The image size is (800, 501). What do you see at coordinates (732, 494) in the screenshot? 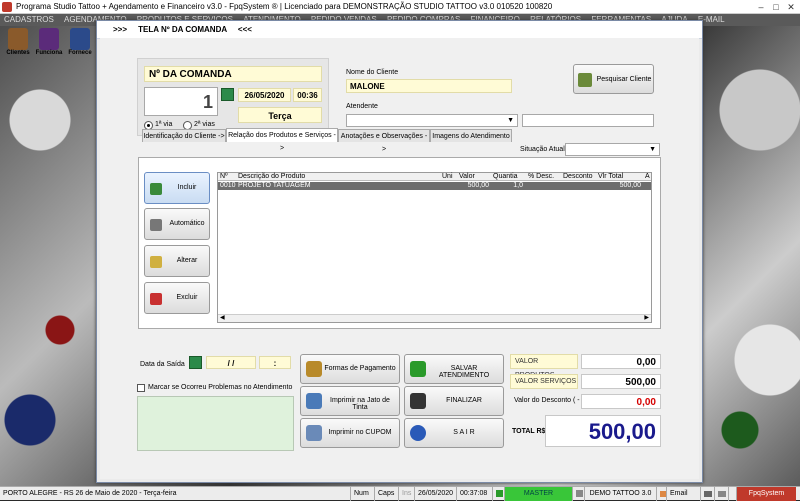
I see `separator` at bounding box center [732, 494].